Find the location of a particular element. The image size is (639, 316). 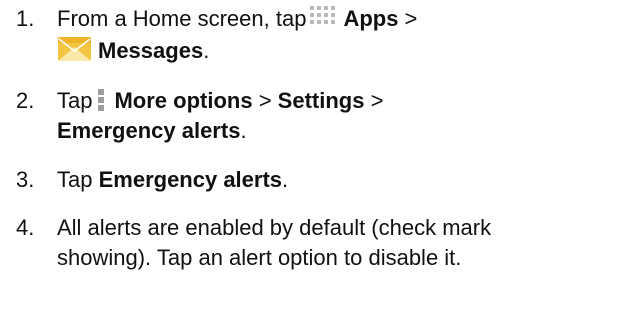

step-text: Tap Emergency alerts. is located at coordinates (344, 180).